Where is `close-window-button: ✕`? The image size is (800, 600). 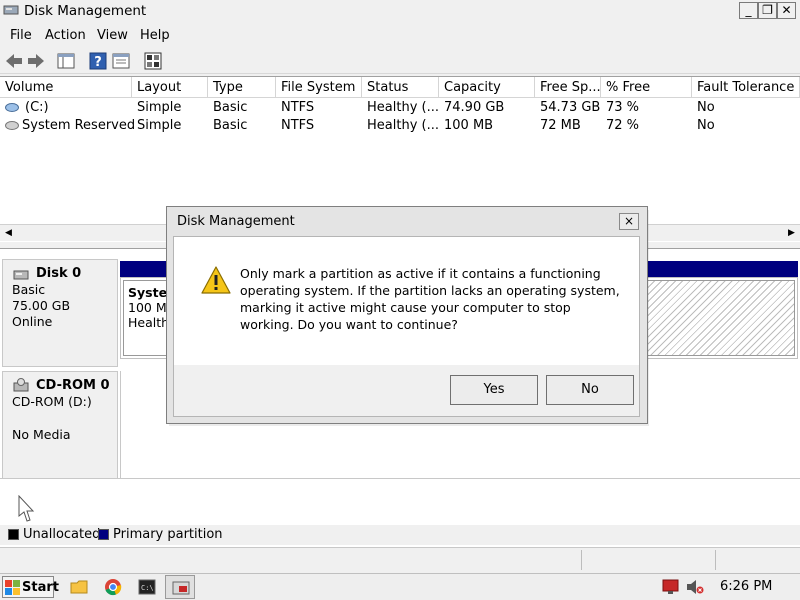 close-window-button: ✕ is located at coordinates (786, 10).